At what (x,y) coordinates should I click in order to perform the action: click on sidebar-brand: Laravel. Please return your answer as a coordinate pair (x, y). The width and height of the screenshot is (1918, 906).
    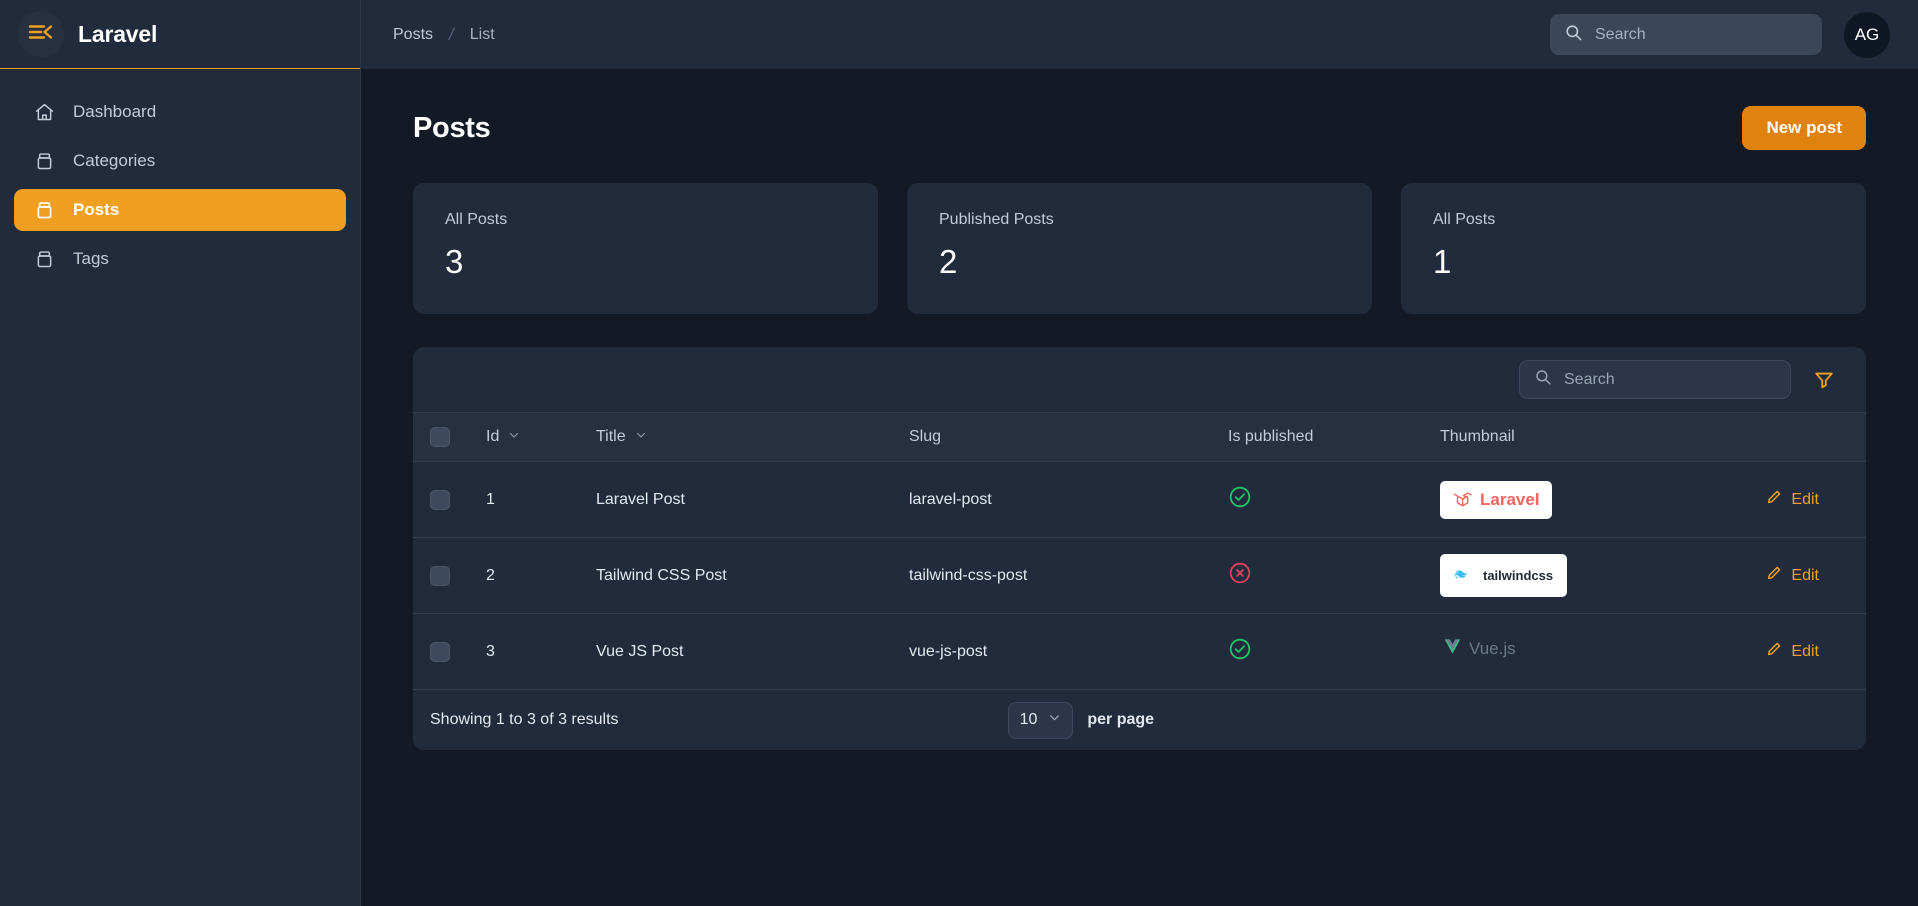
    Looking at the image, I should click on (180, 34).